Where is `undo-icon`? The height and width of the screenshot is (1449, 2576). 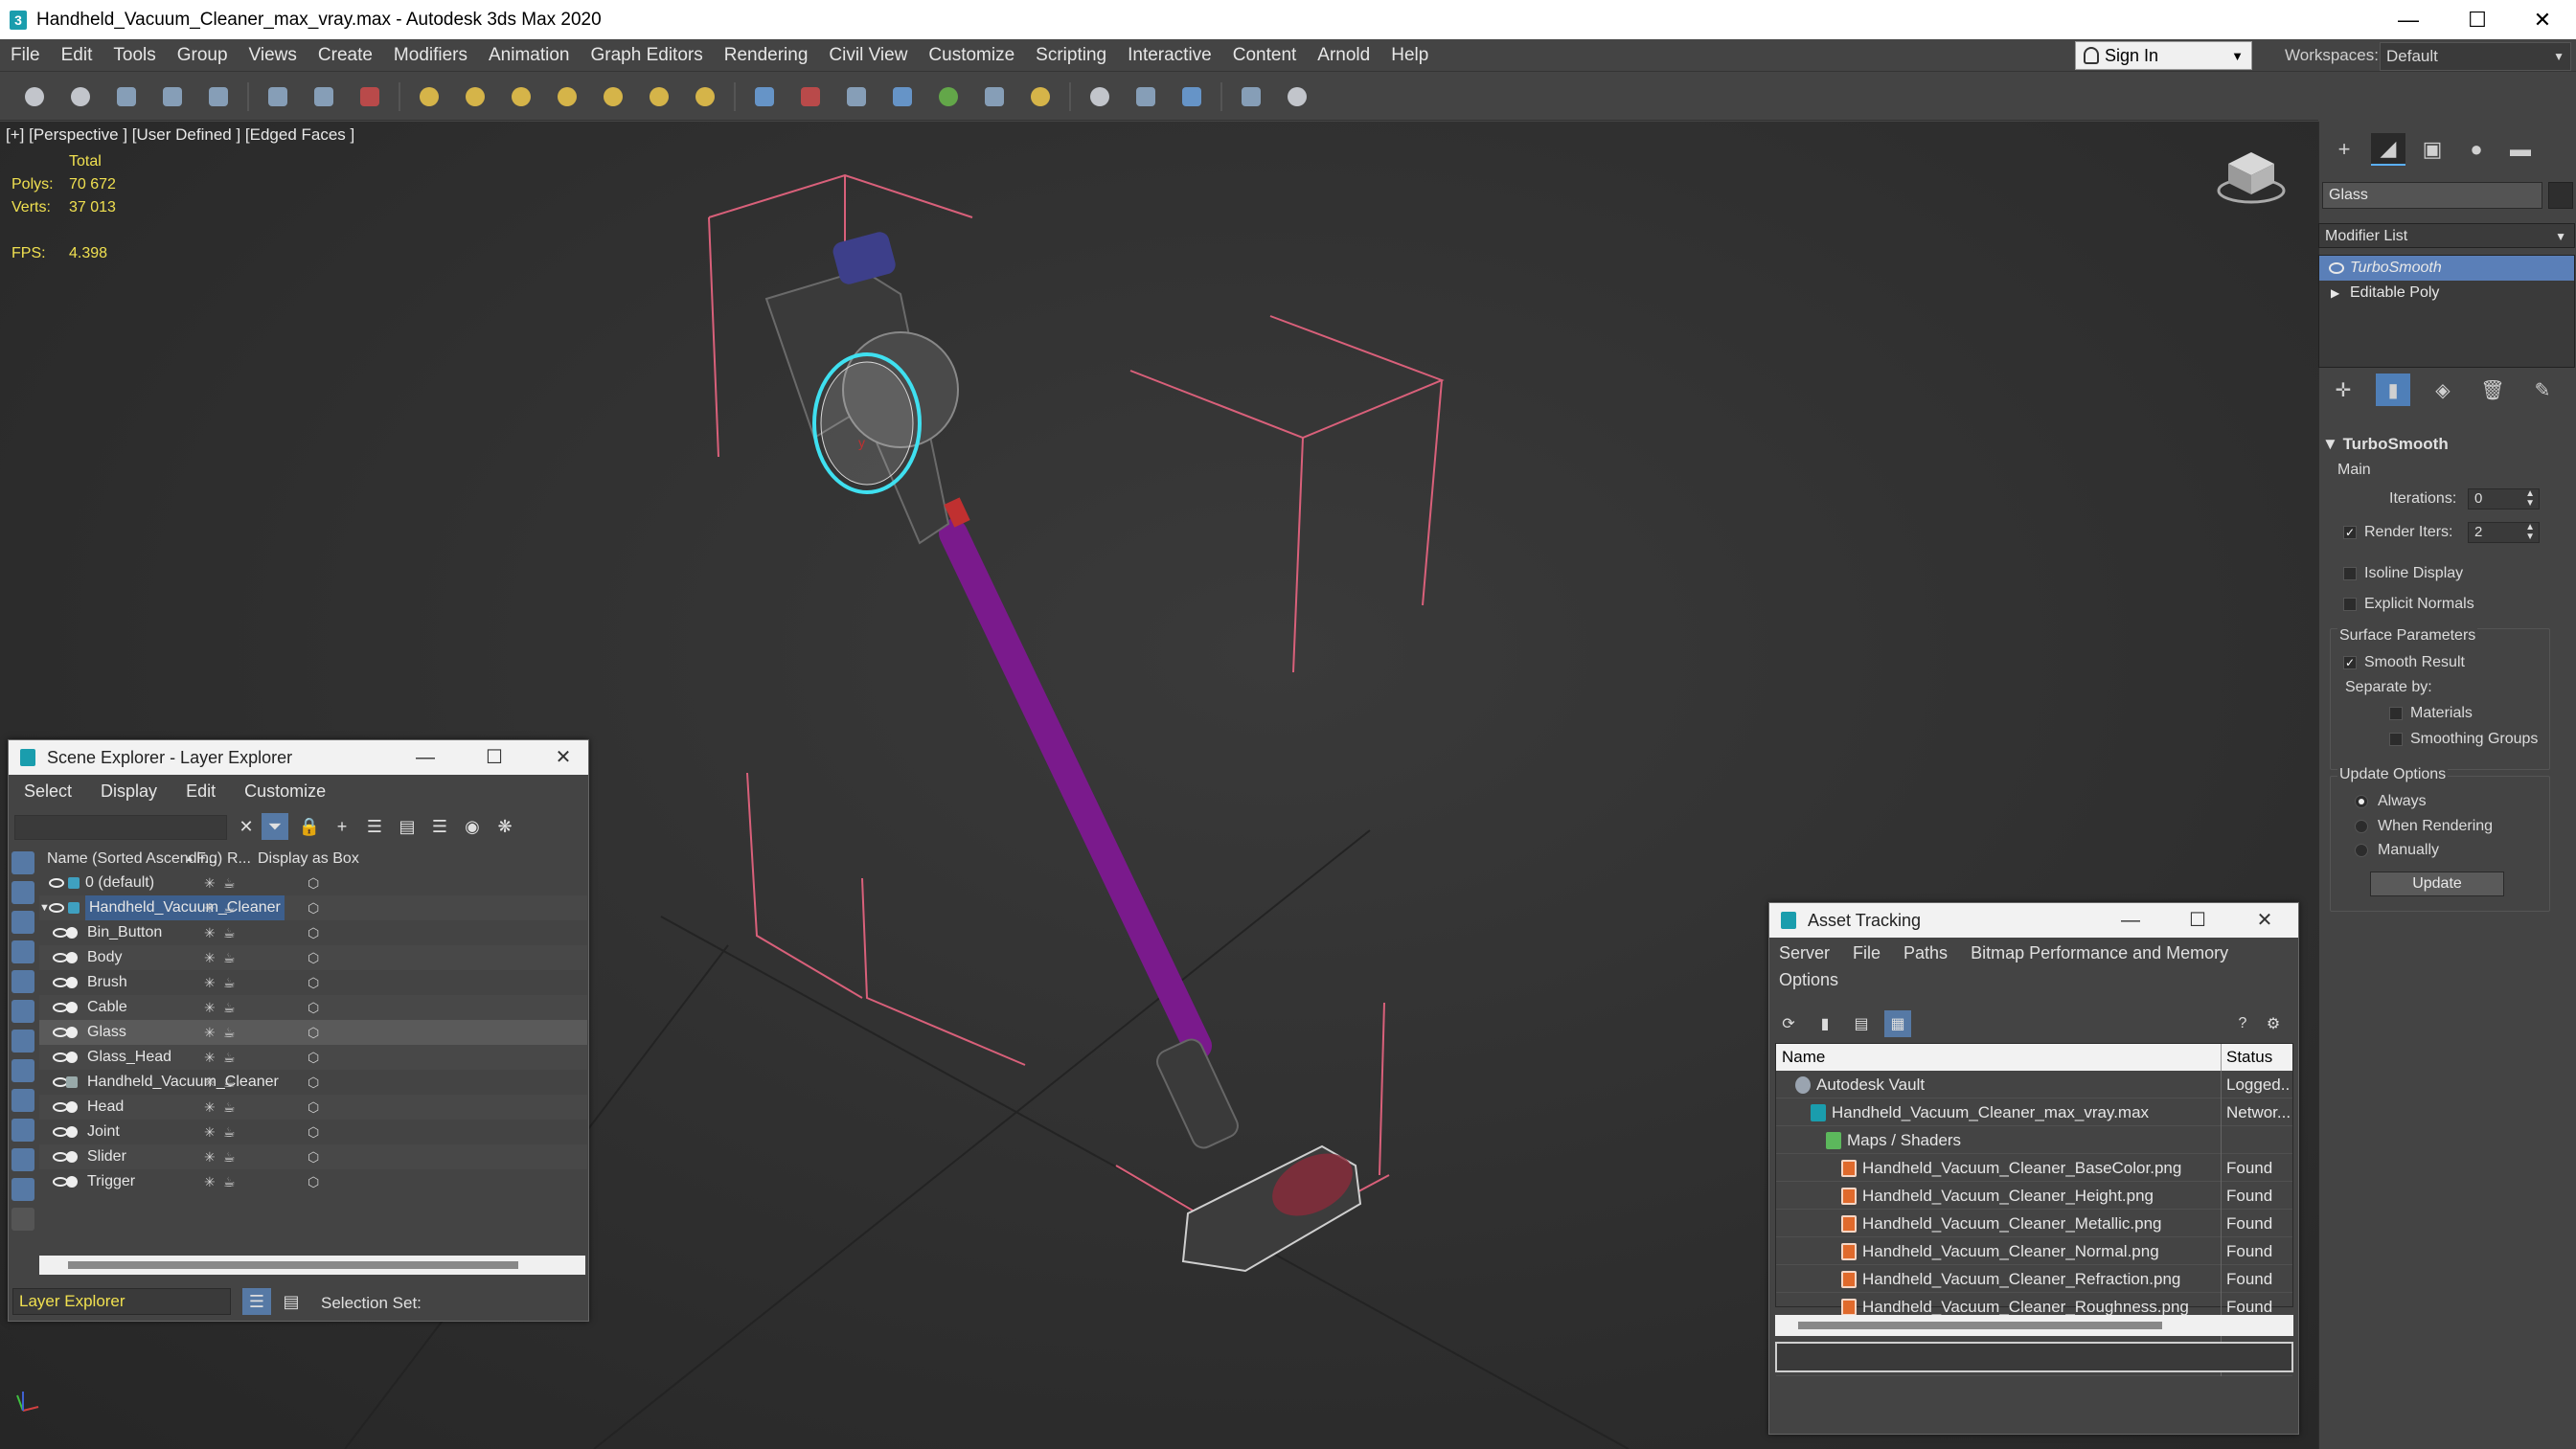
undo-icon is located at coordinates (34, 96).